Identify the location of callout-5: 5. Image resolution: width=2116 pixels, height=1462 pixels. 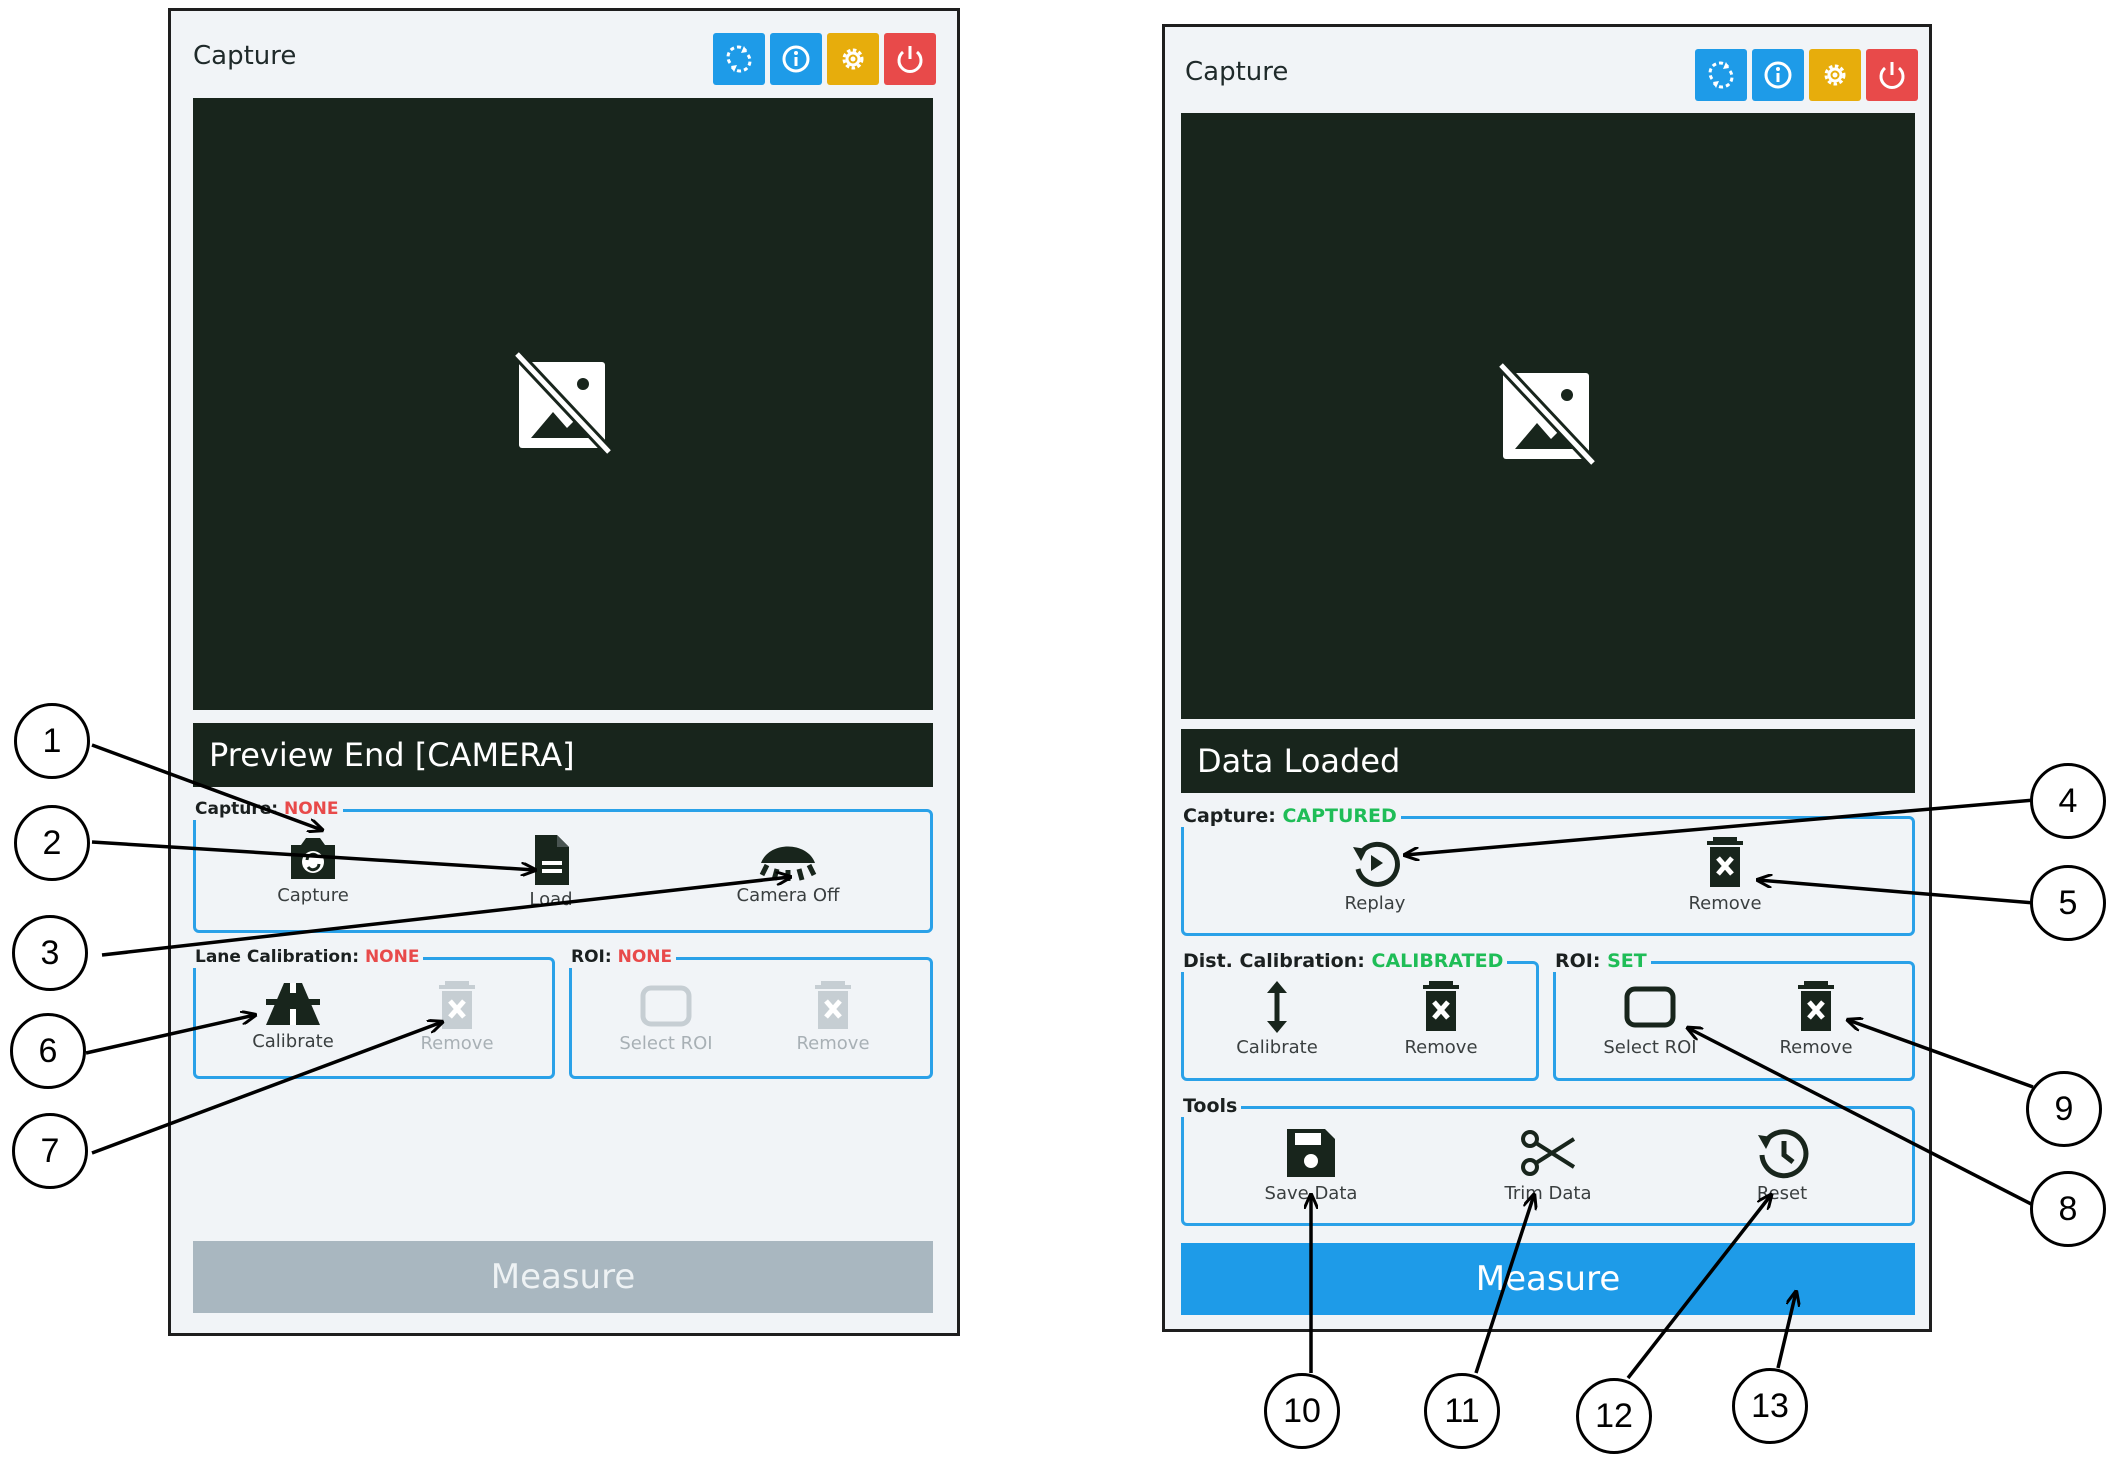
(2068, 903).